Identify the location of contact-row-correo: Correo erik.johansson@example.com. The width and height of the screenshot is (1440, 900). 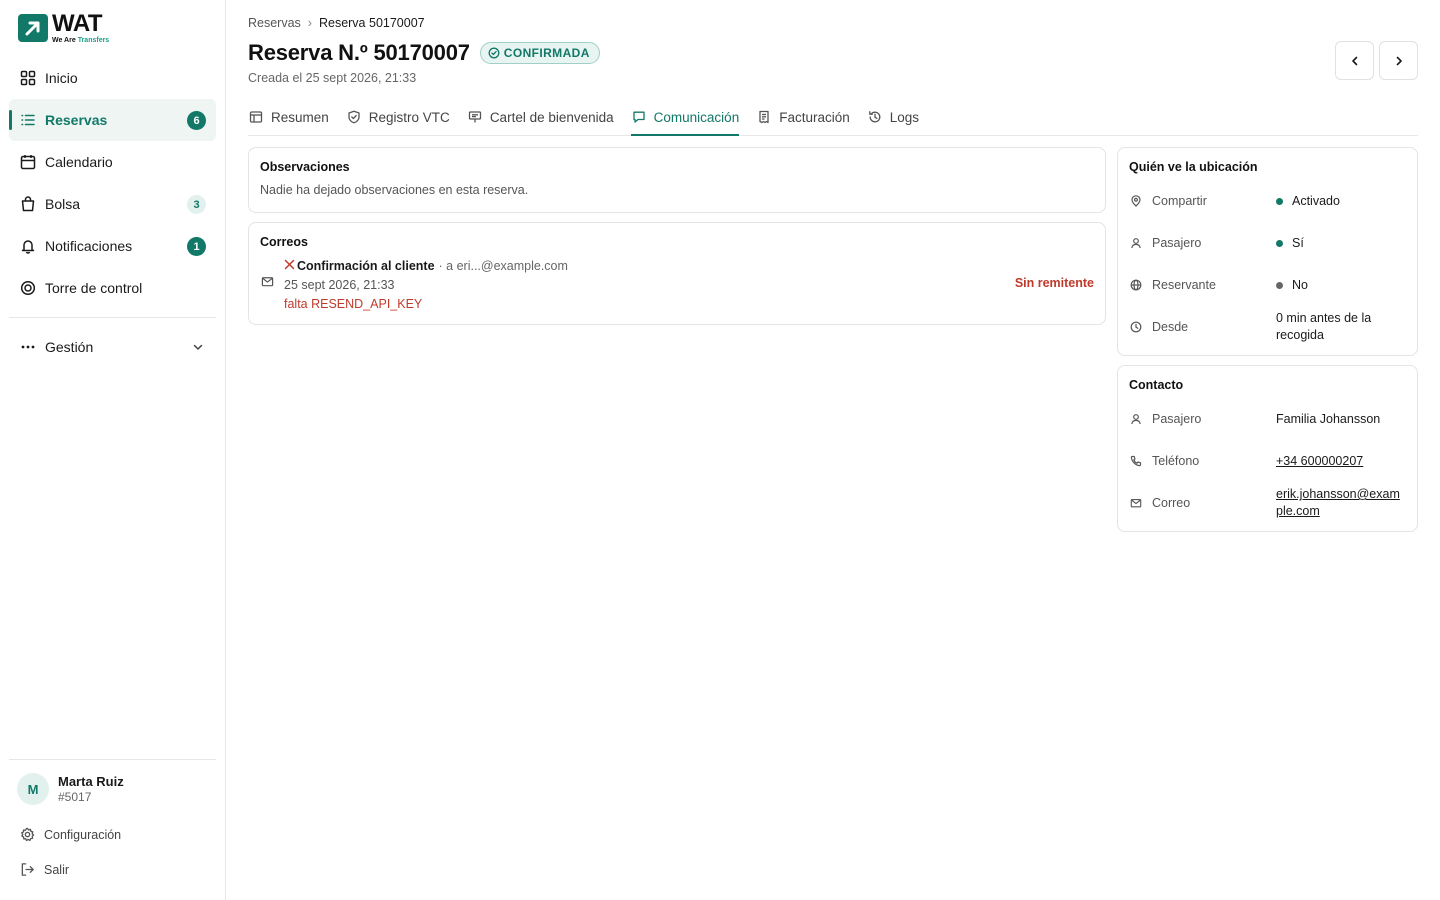
(1267, 503).